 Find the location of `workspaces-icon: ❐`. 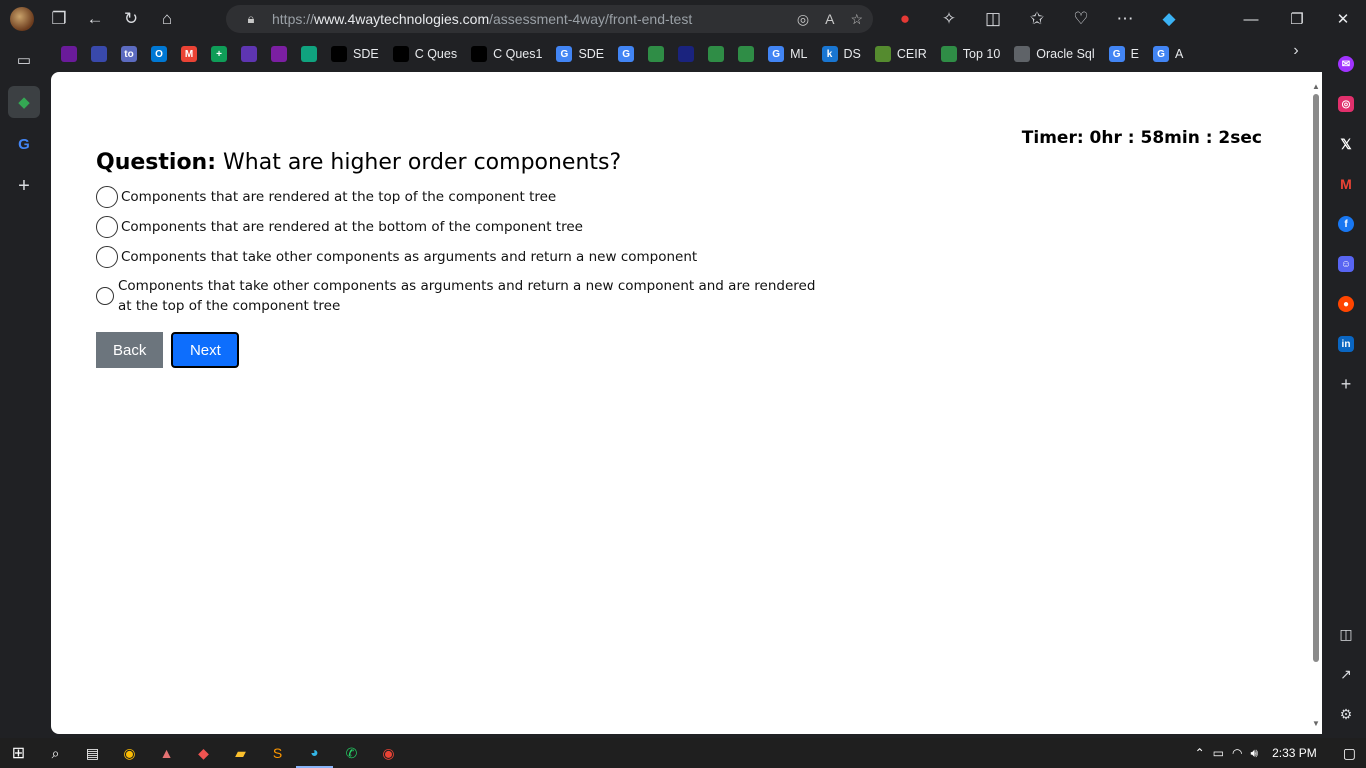

workspaces-icon: ❐ is located at coordinates (59, 19).